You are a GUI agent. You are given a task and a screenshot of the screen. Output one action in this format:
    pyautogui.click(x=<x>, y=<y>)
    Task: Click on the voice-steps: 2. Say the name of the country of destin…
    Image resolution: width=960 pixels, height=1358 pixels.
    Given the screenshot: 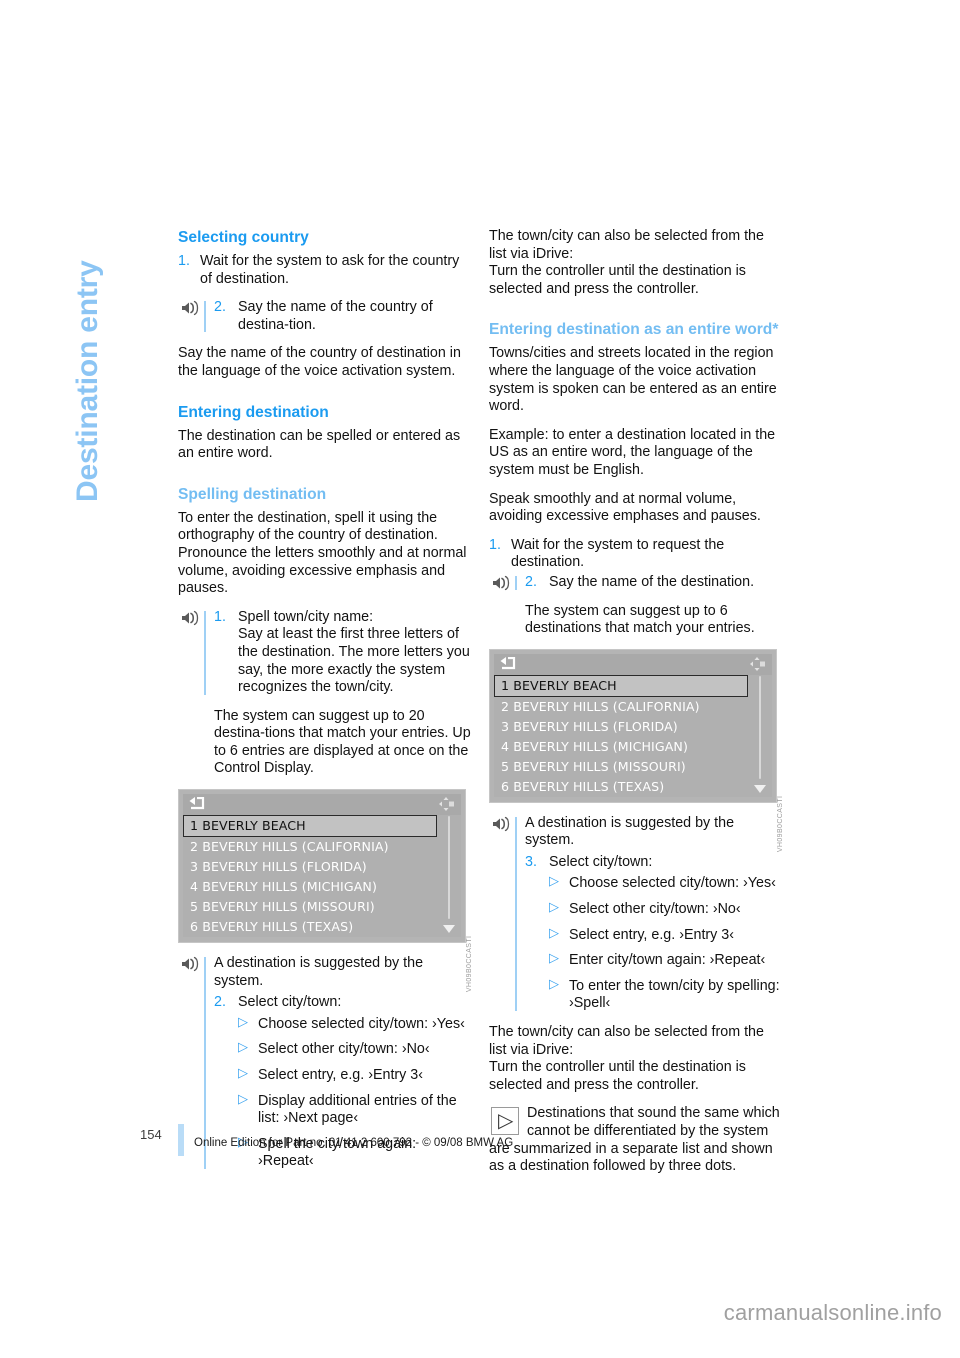 What is the action you would take?
    pyautogui.click(x=344, y=316)
    